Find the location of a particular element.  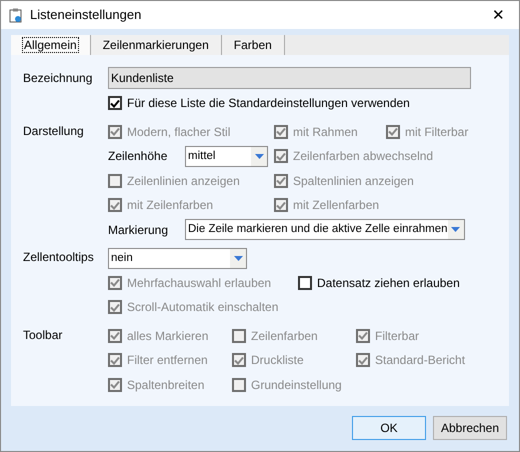

section-label: Bezeichnung is located at coordinates (58, 78).